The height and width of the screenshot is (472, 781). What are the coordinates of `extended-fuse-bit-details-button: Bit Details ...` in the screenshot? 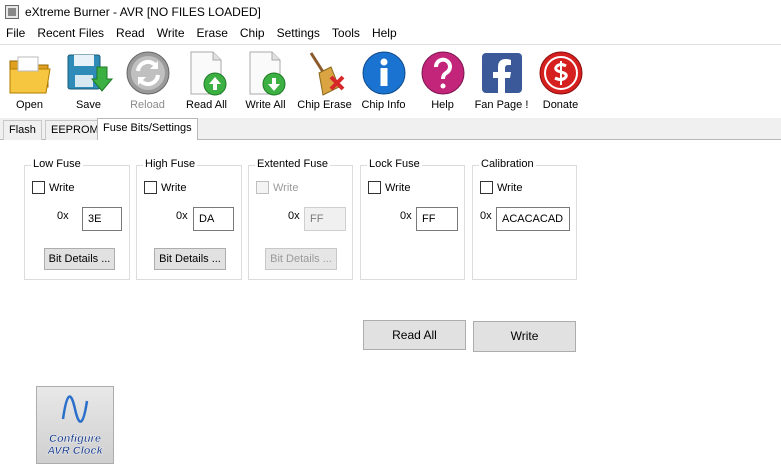 It's located at (301, 259).